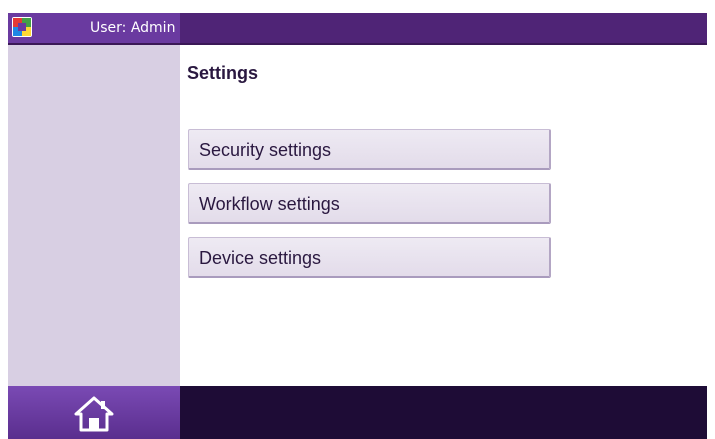  I want to click on bottom-bar, so click(357, 412).